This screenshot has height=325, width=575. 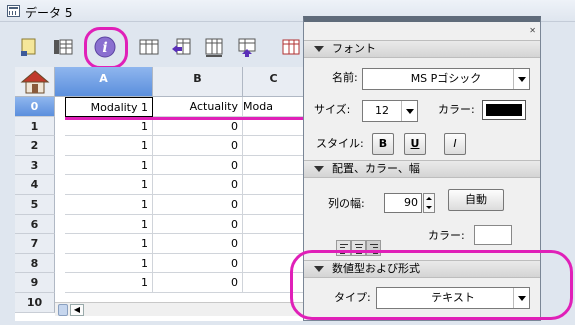 What do you see at coordinates (35, 185) in the screenshot?
I see `row-header: 4` at bounding box center [35, 185].